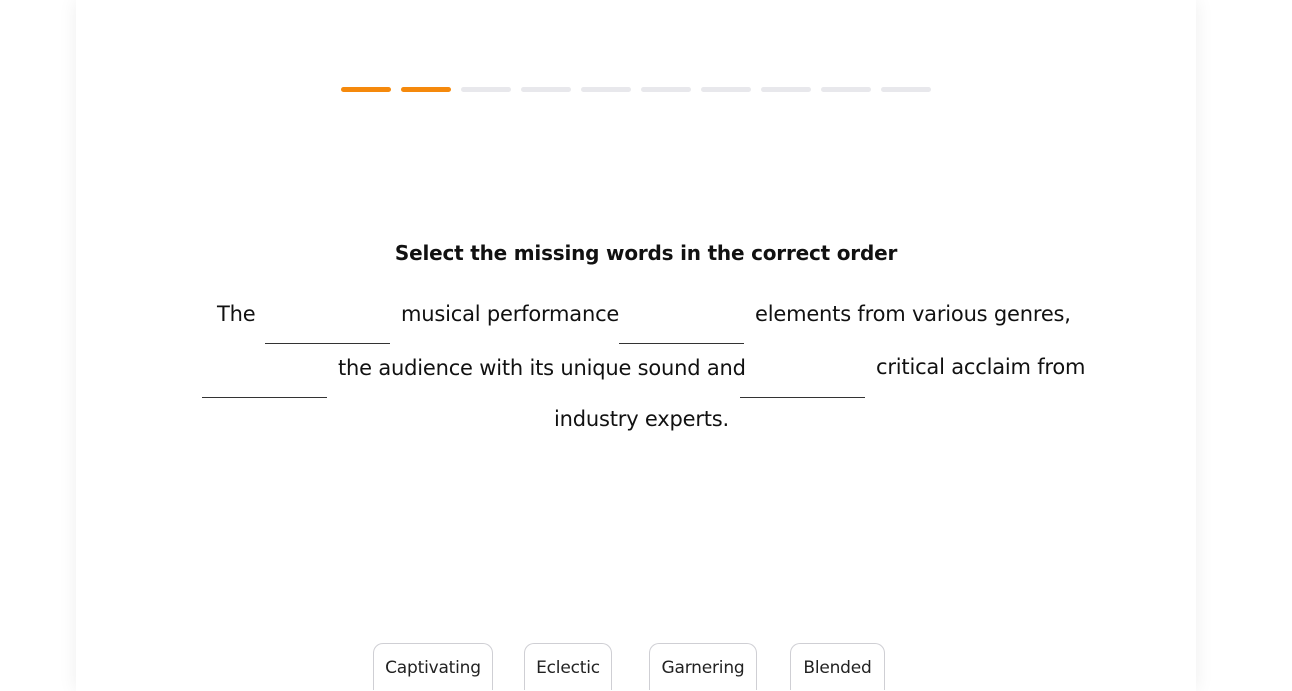 The height and width of the screenshot is (691, 1292). Describe the element at coordinates (568, 666) in the screenshot. I see `word-option-eclectic: Eclectic` at that location.